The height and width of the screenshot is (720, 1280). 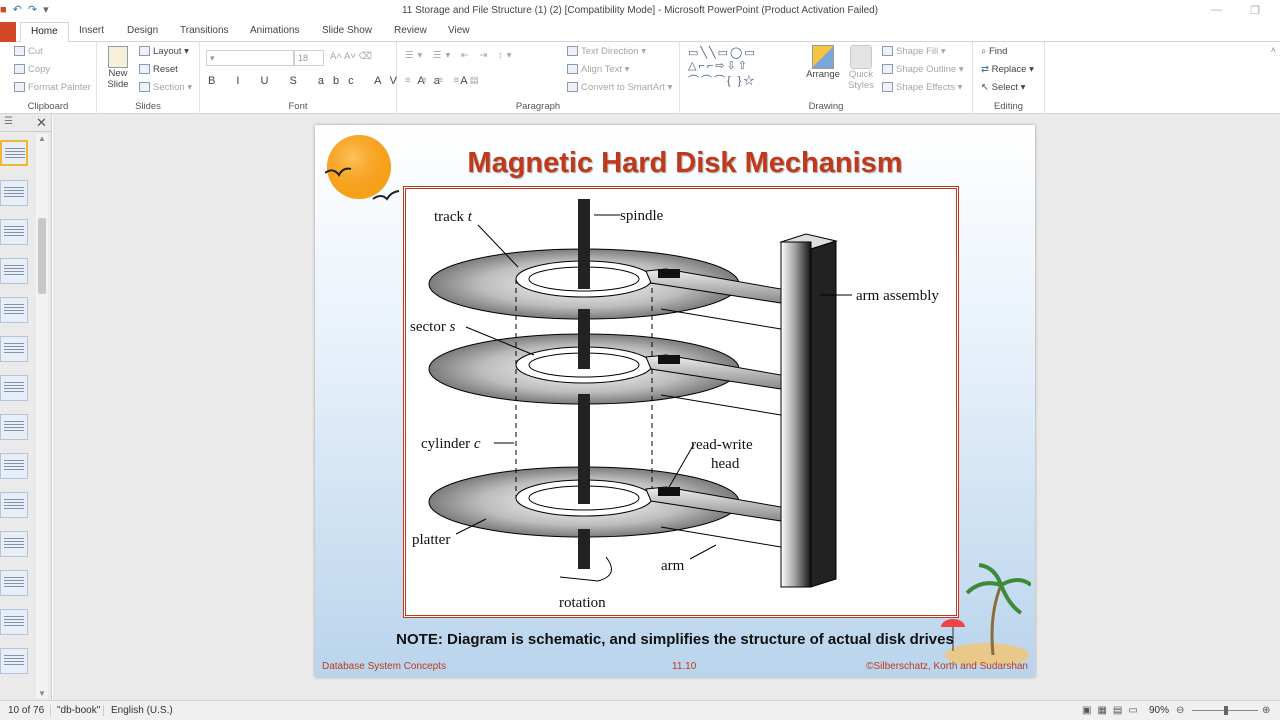 I want to click on arrange-icon, so click(x=823, y=57).